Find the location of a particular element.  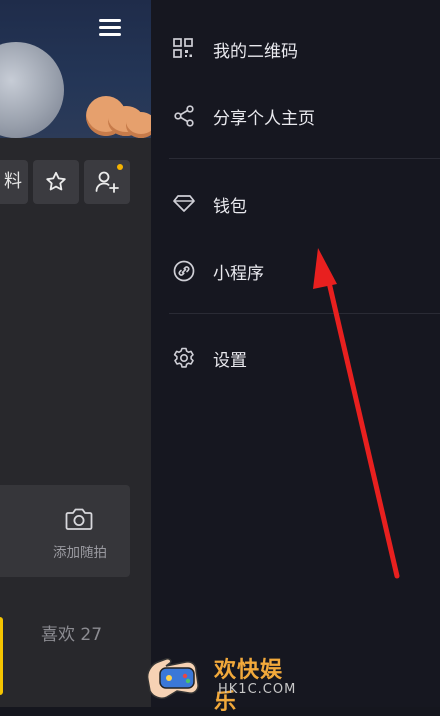

annotation-arrow is located at coordinates (356, 413).